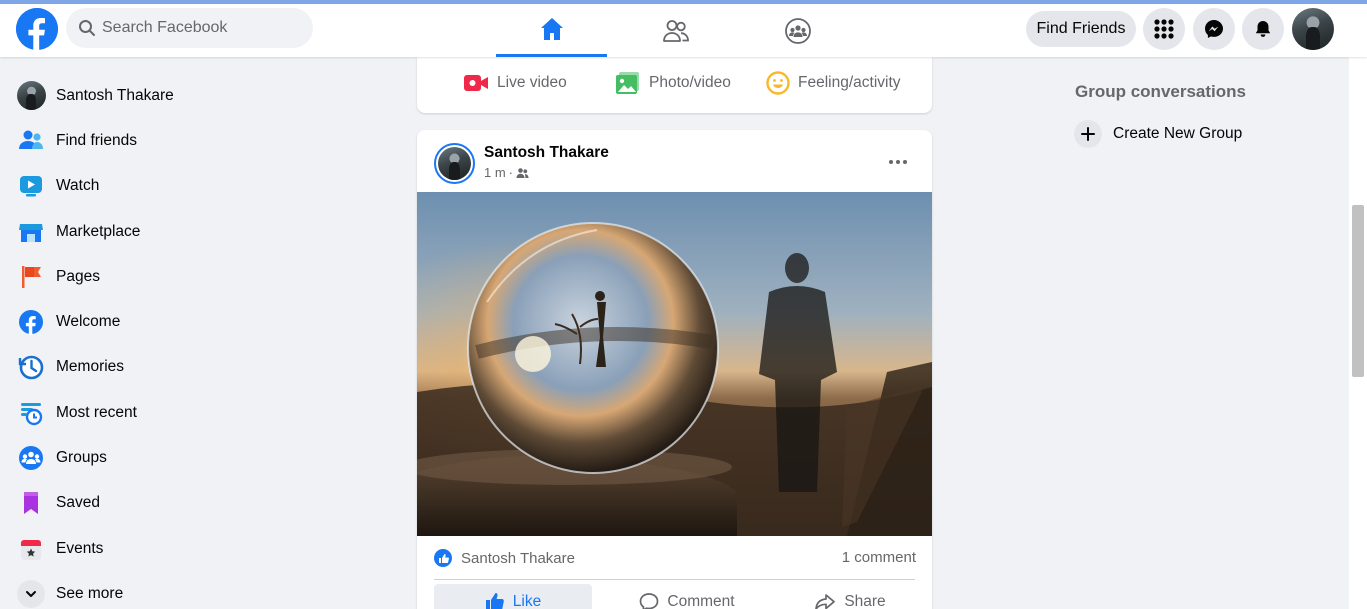  Describe the element at coordinates (494, 601) in the screenshot. I see `thumbs-up-icon` at that location.